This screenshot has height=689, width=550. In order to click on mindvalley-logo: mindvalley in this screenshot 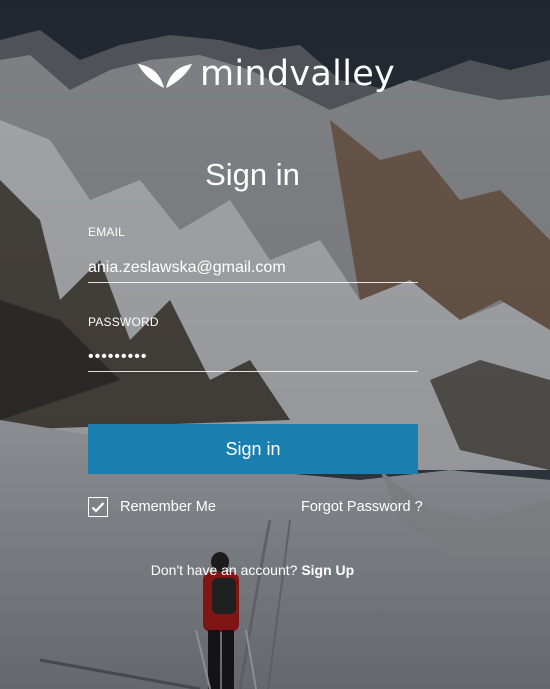, I will do `click(265, 75)`.